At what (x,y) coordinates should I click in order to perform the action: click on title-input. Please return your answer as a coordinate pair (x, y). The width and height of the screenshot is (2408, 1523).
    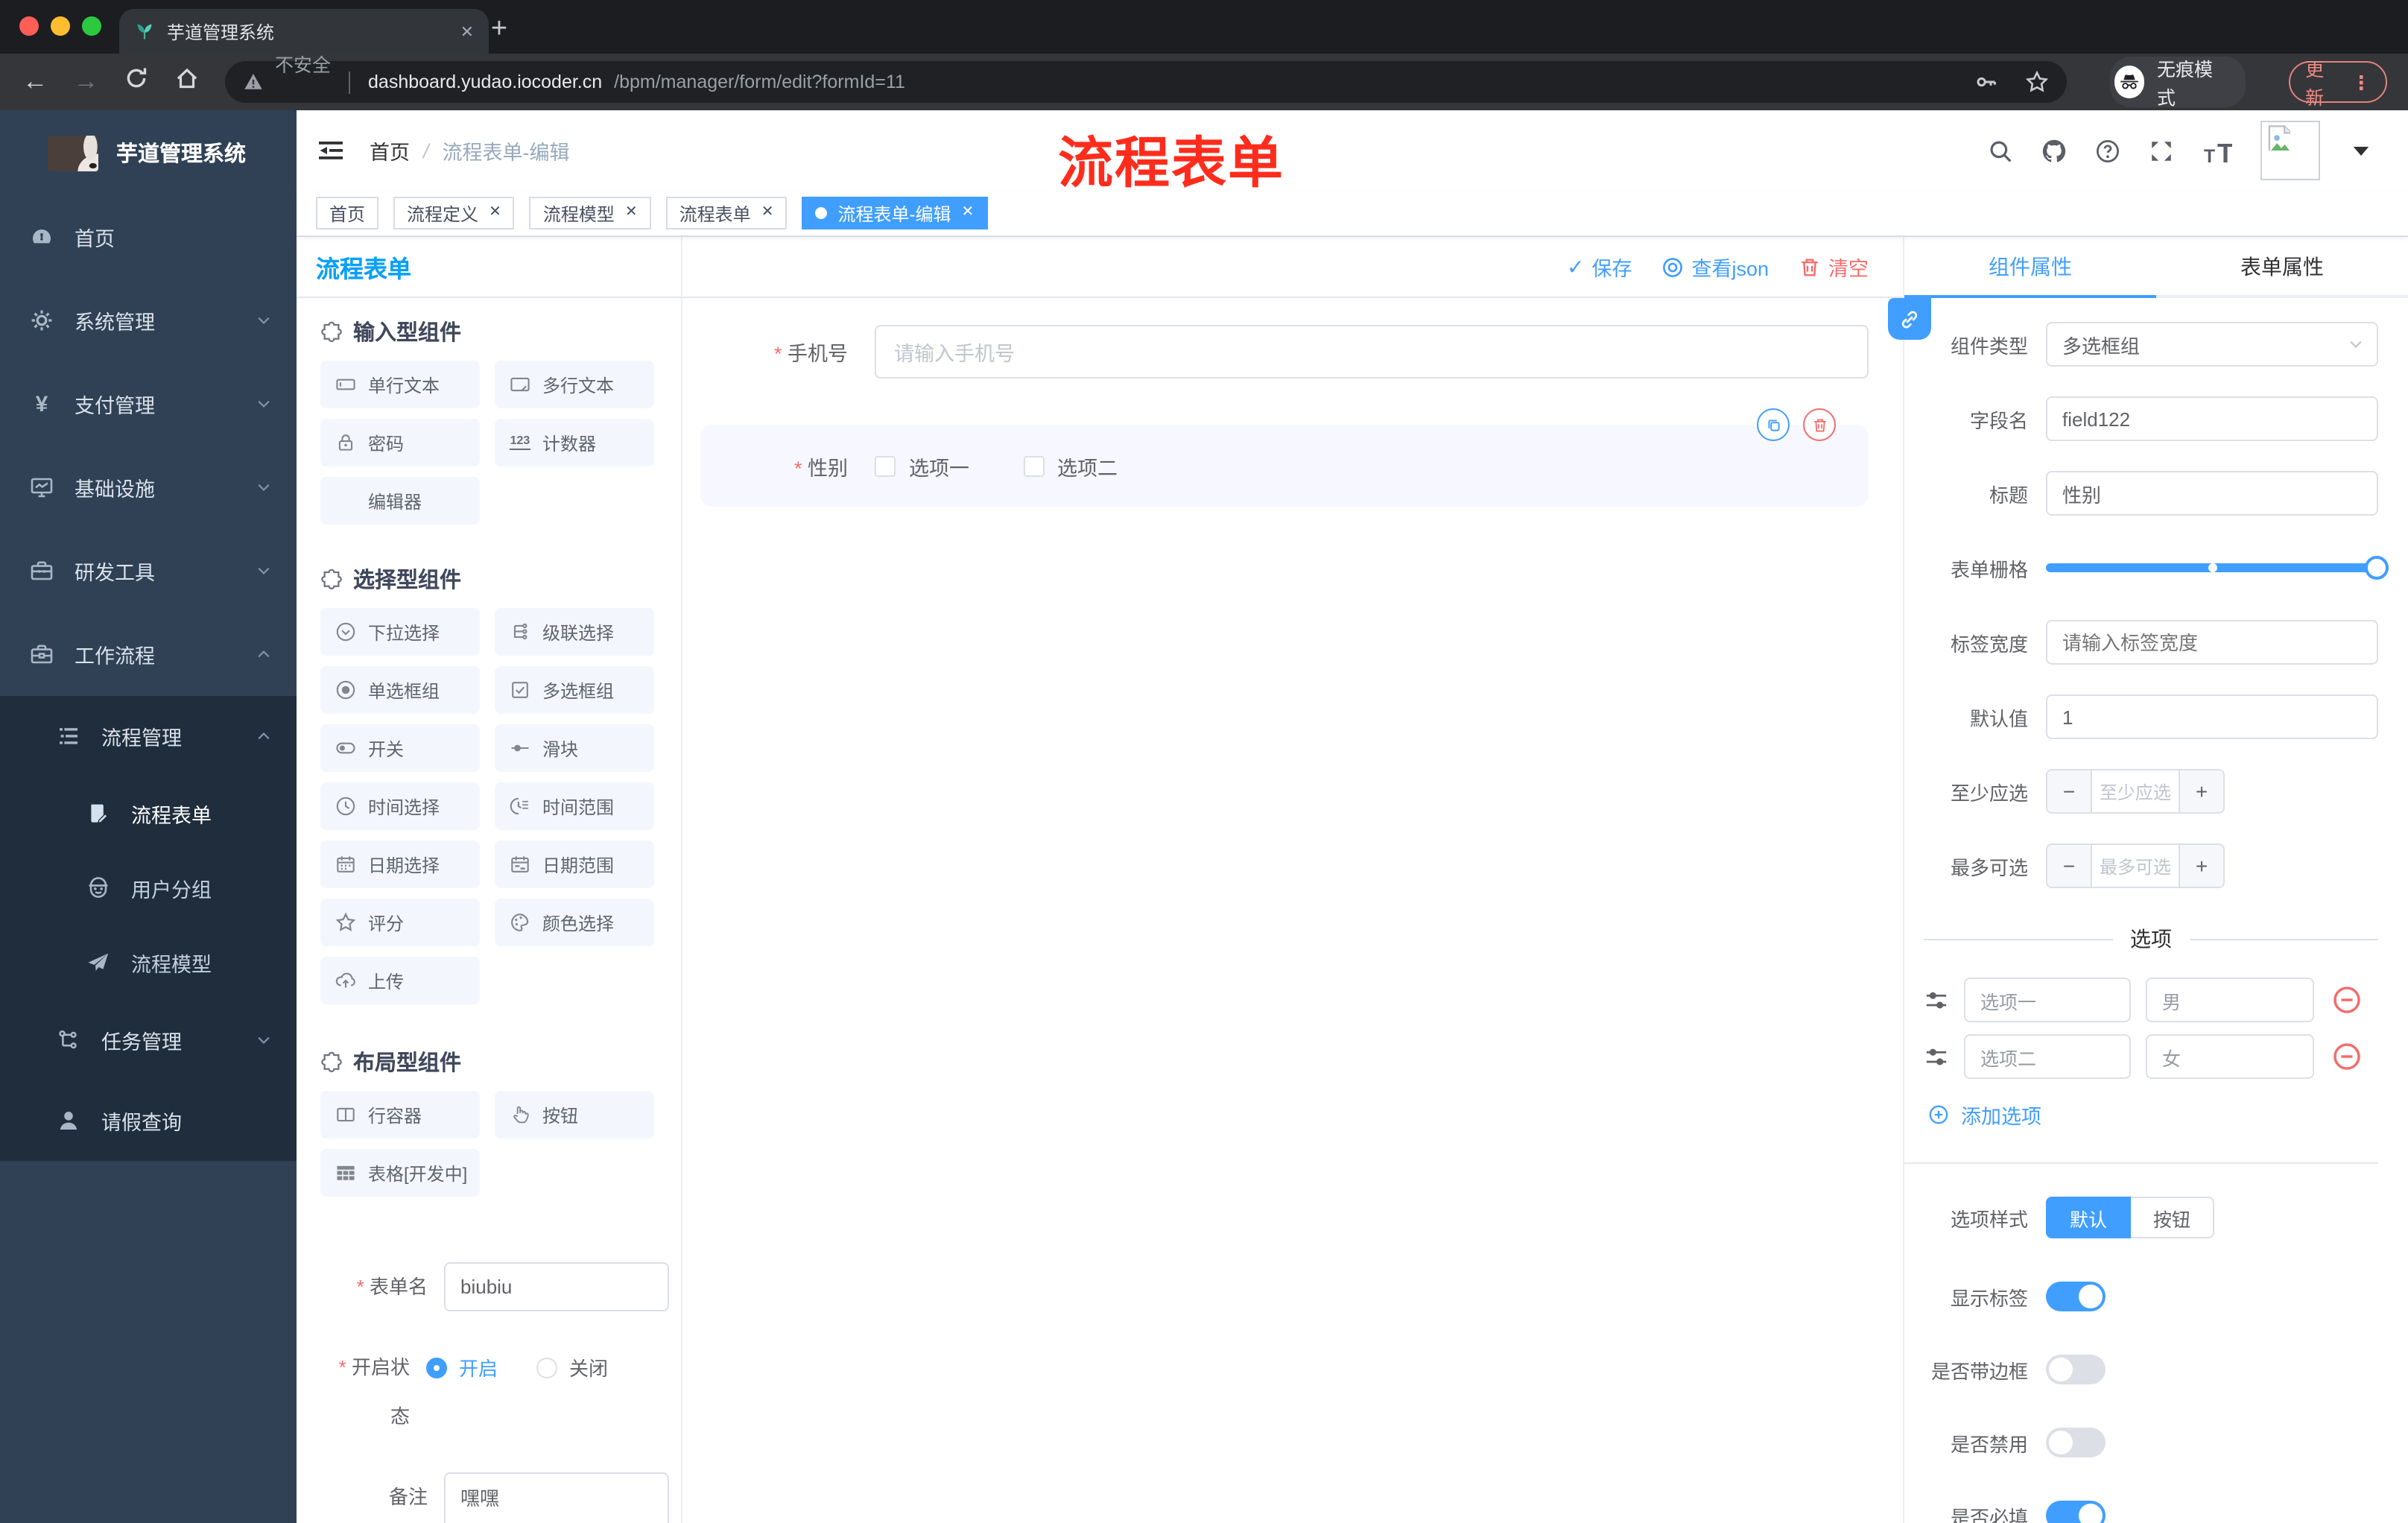
    Looking at the image, I should click on (2212, 494).